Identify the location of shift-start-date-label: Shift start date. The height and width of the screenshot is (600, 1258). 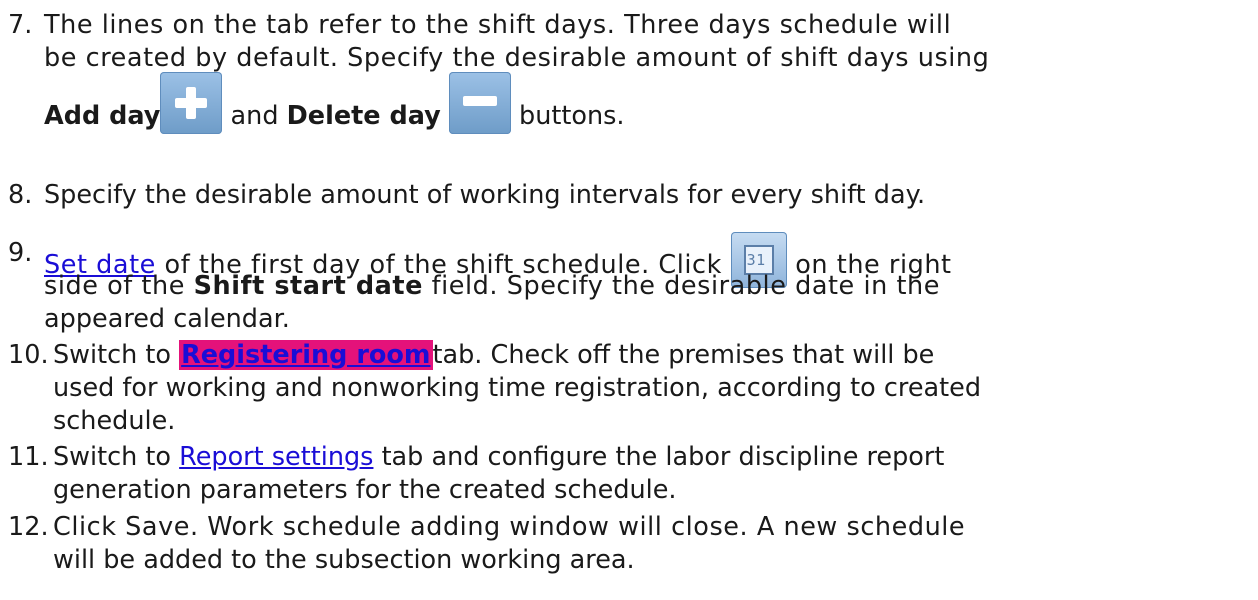
(308, 286).